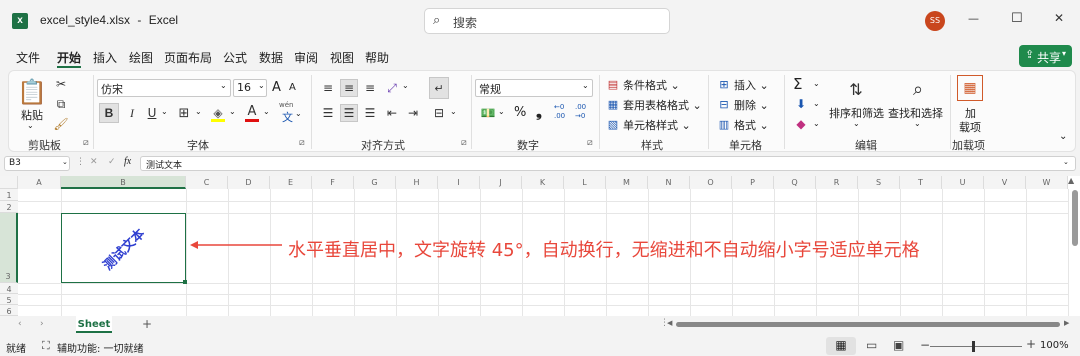  I want to click on row-header-6: 6, so click(9, 310).